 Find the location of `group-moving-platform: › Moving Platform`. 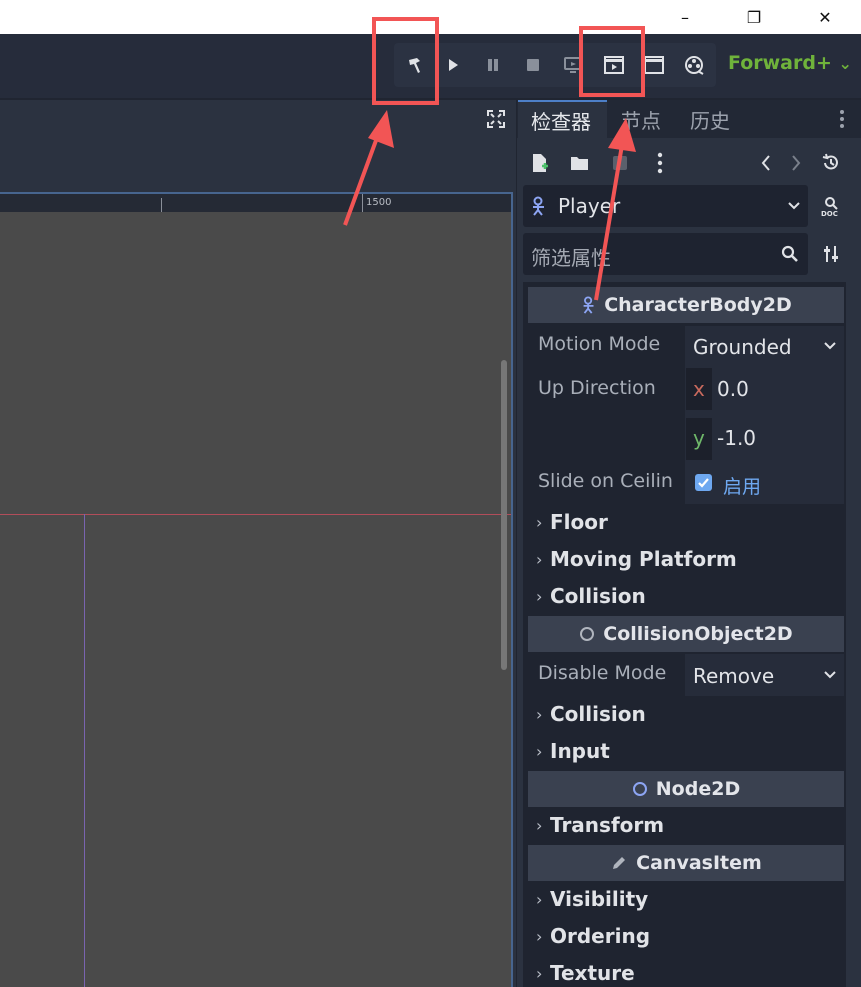

group-moving-platform: › Moving Platform is located at coordinates (636, 559).